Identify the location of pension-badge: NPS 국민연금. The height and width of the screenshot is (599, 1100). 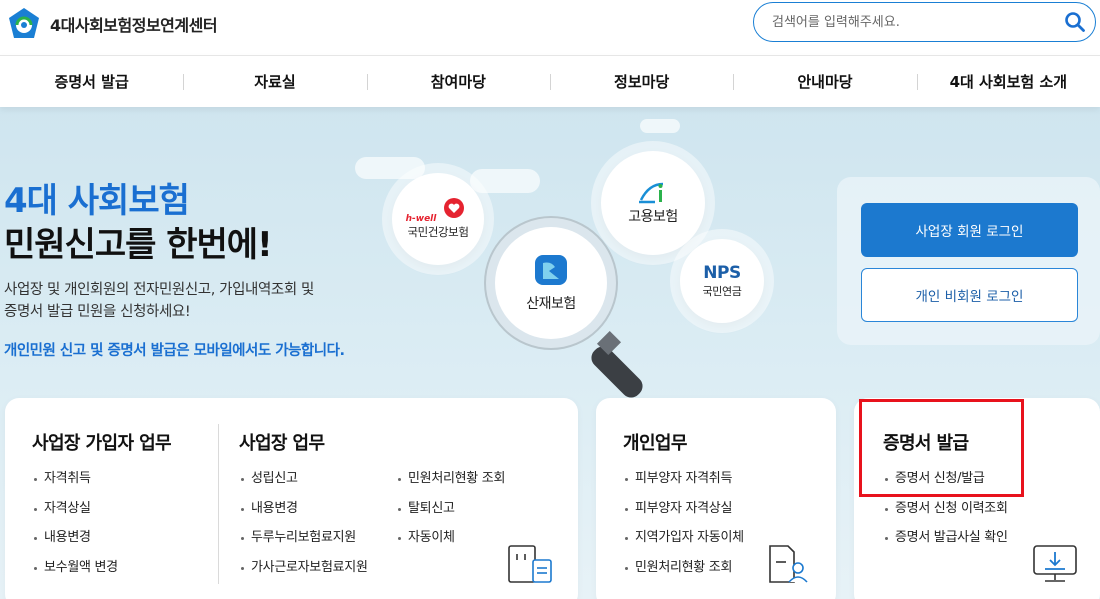
(722, 281).